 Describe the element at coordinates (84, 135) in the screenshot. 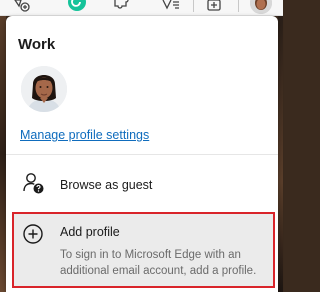

I see `manage-profile-settings-link: Manage profile settings` at that location.